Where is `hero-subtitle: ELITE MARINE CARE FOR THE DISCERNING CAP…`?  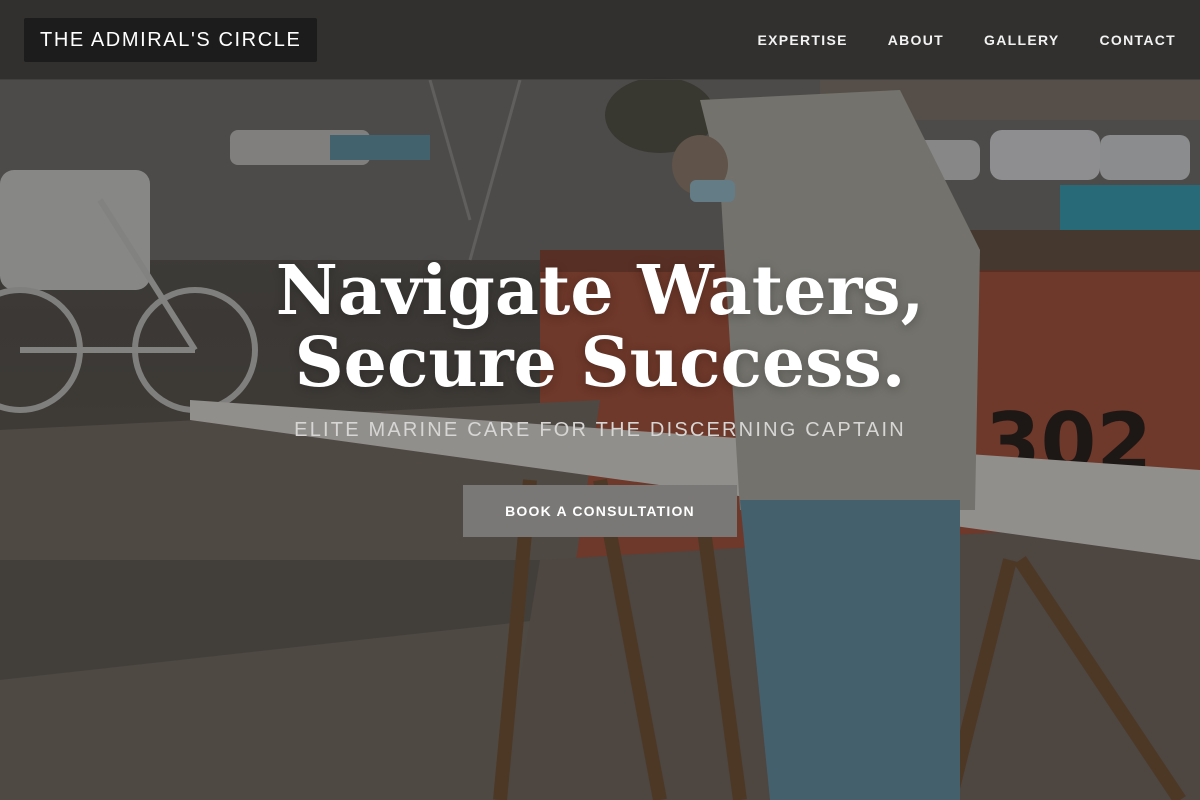
hero-subtitle: ELITE MARINE CARE FOR THE DISCERNING CAP… is located at coordinates (600, 430).